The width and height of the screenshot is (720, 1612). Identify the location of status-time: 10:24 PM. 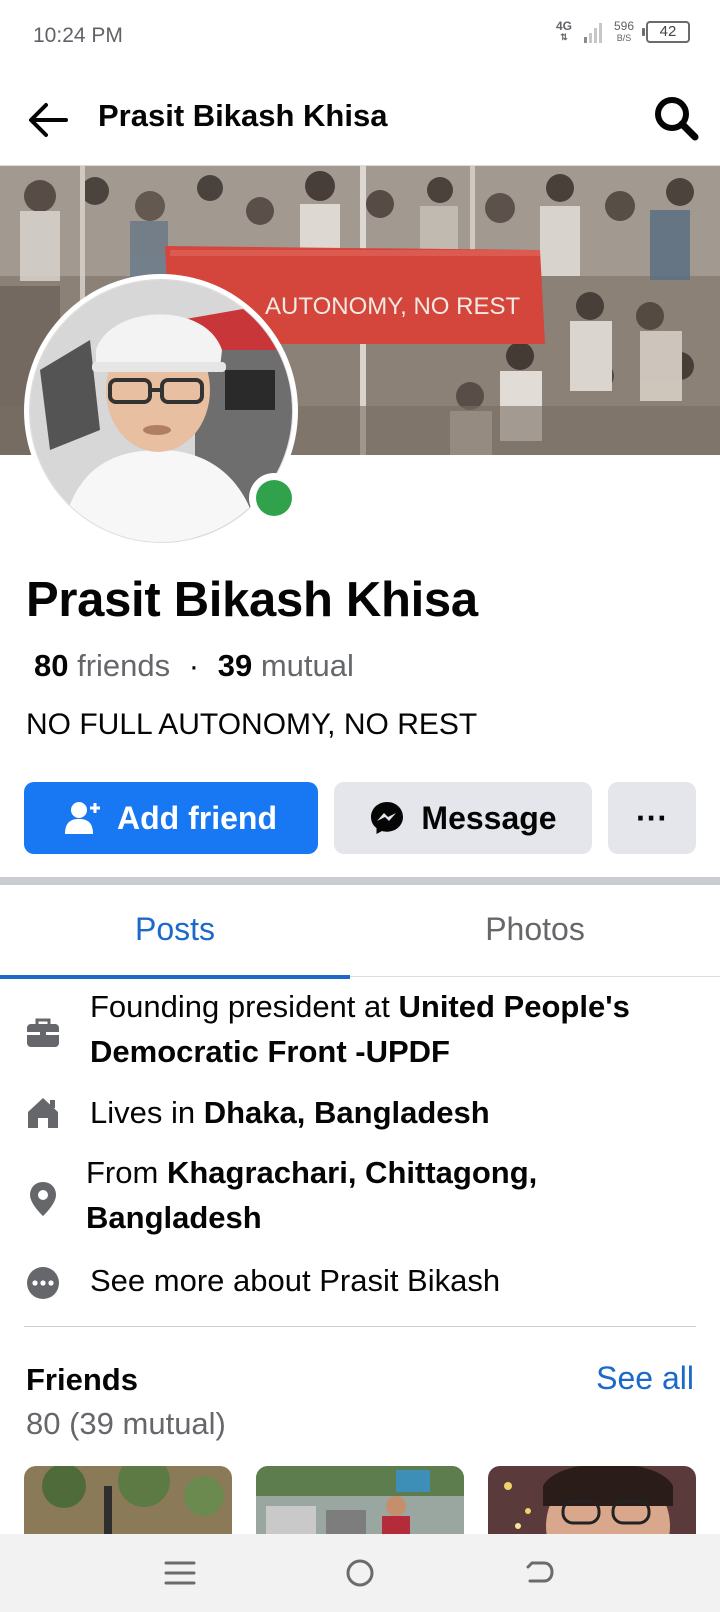
(78, 35).